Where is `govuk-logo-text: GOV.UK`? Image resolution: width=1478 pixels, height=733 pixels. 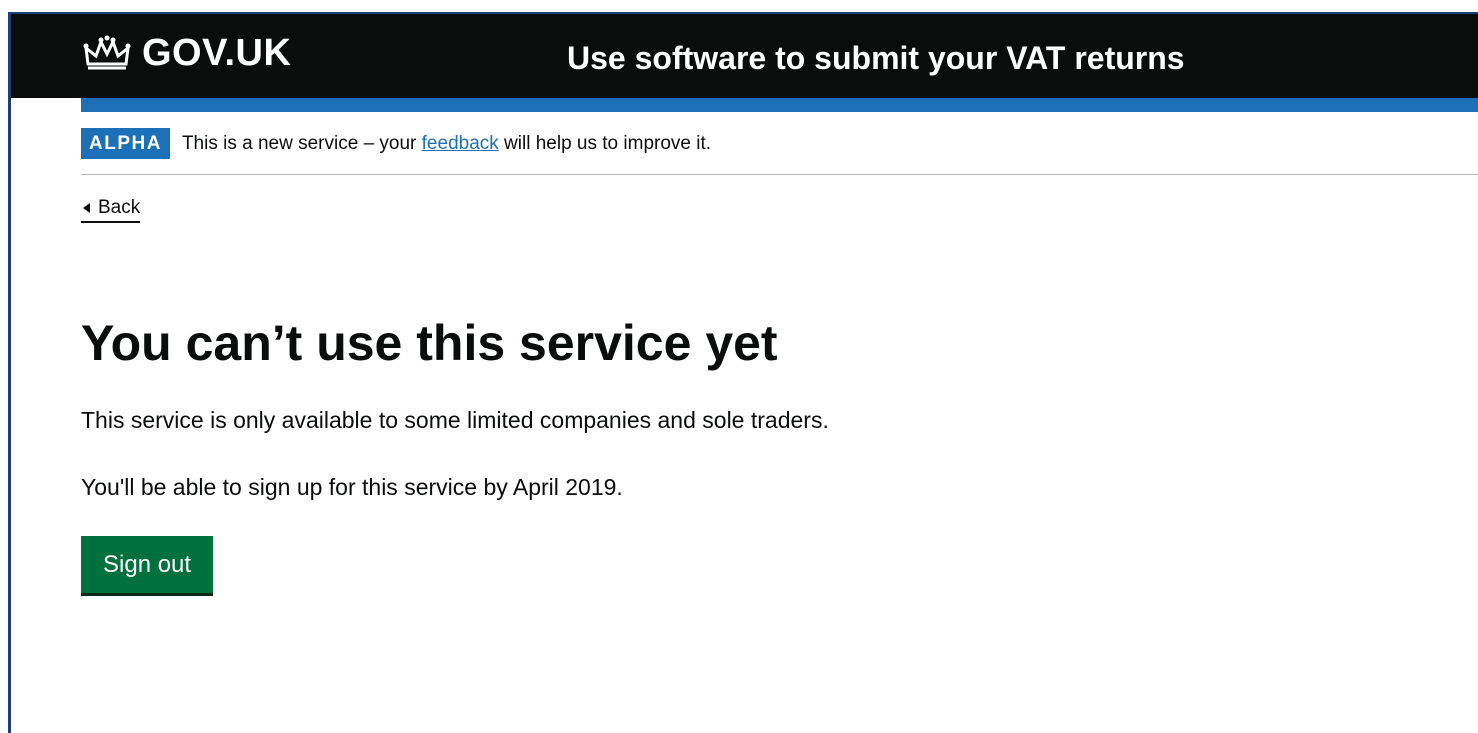
govuk-logo-text: GOV.UK is located at coordinates (217, 53).